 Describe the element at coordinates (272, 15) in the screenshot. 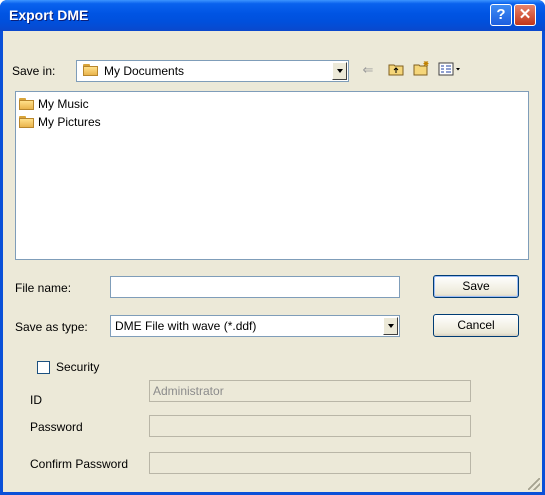

I see `title-bar: Export DME ? ✕` at that location.